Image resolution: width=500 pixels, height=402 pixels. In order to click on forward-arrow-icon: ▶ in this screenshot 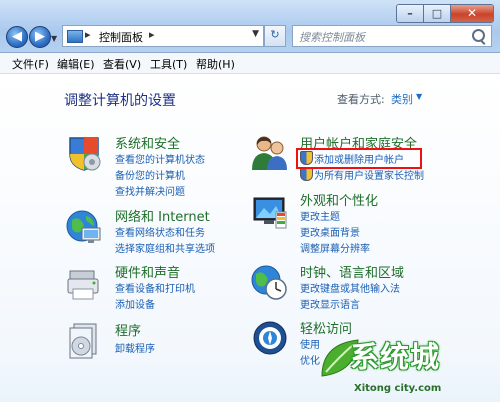, I will do `click(40, 36)`.